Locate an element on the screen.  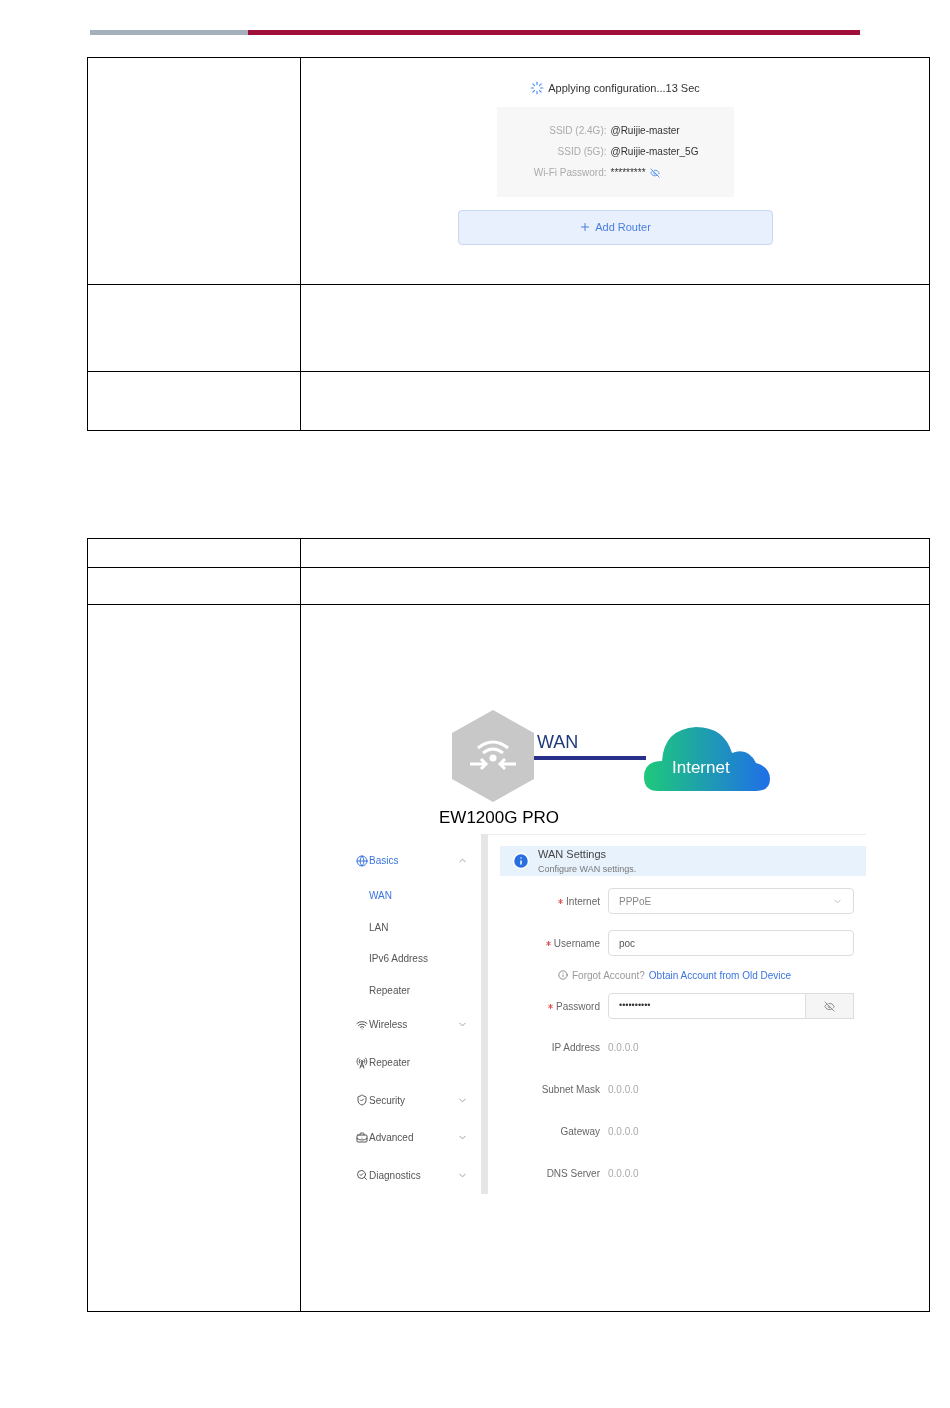
loading-icon is located at coordinates (537, 88).